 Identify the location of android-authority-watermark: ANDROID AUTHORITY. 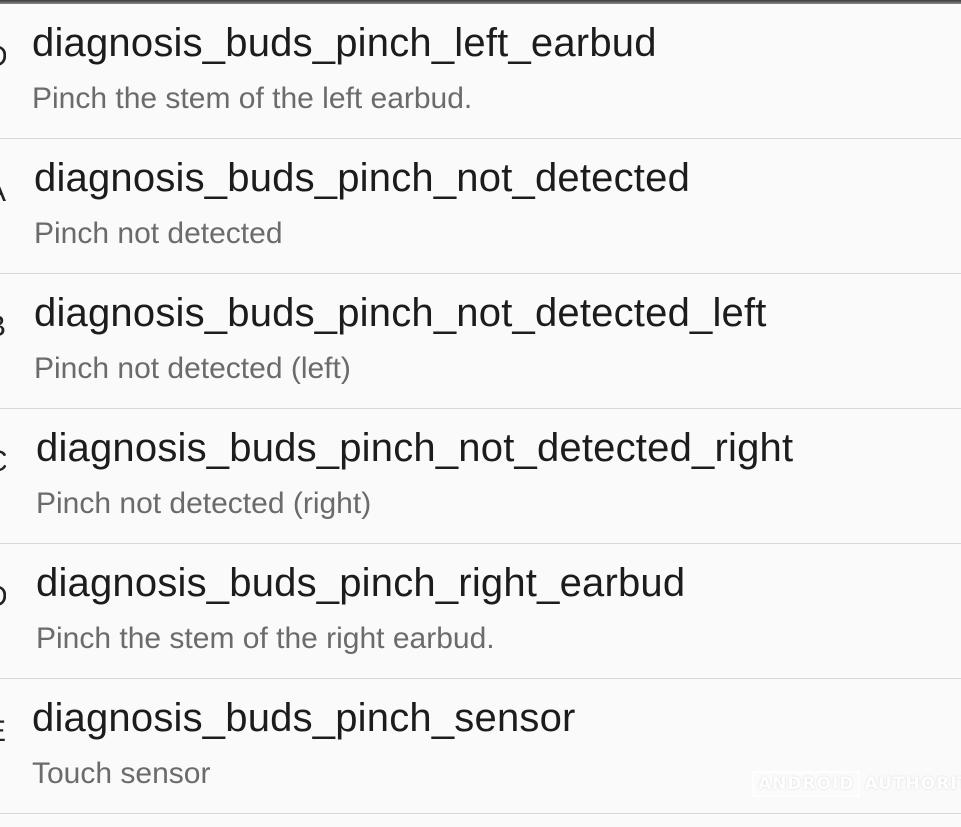
(856, 784).